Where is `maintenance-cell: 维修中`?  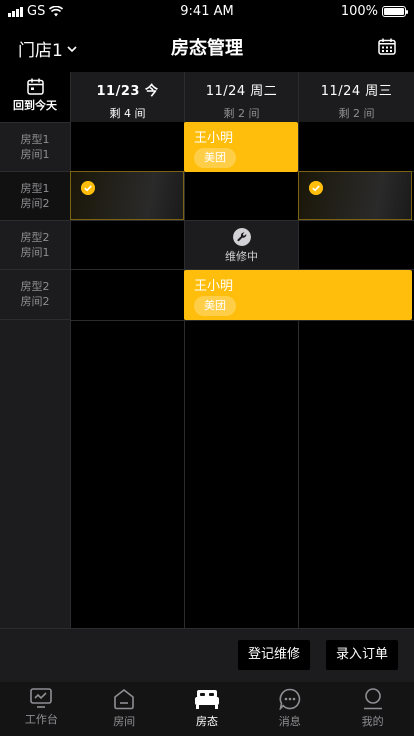
maintenance-cell: 维修中 is located at coordinates (241, 245).